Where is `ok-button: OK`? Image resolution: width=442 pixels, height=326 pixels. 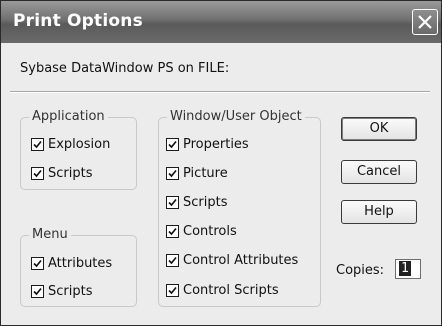
ok-button: OK is located at coordinates (379, 129).